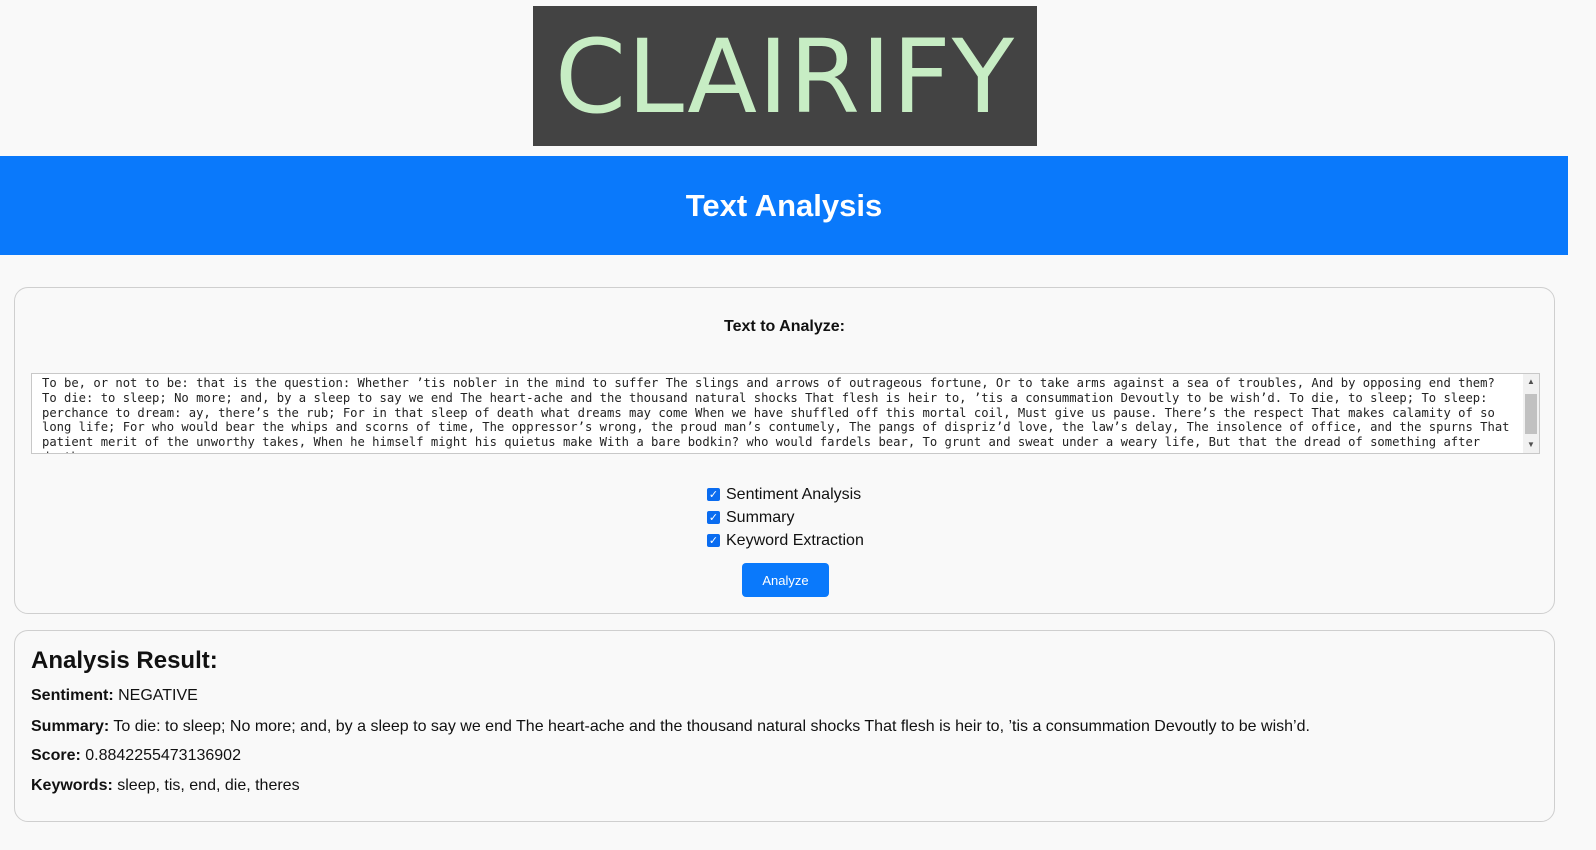 The image size is (1596, 850). What do you see at coordinates (795, 540) in the screenshot?
I see `option-label: Keyword Extraction` at bounding box center [795, 540].